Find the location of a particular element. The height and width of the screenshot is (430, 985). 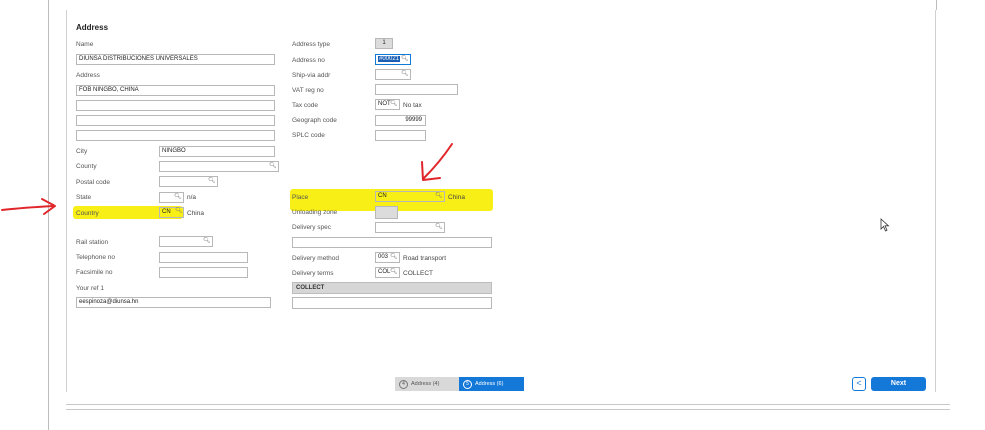

telephone-field is located at coordinates (203, 257).